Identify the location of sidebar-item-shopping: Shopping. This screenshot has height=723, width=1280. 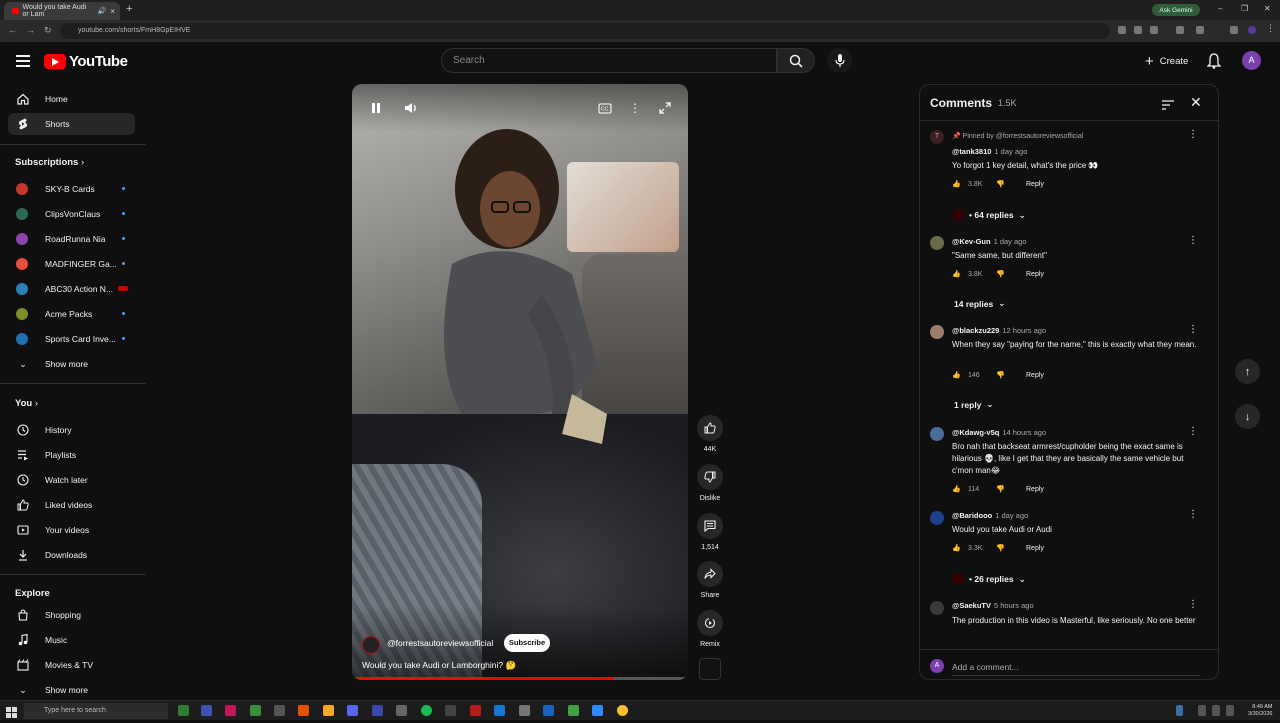
(71, 615).